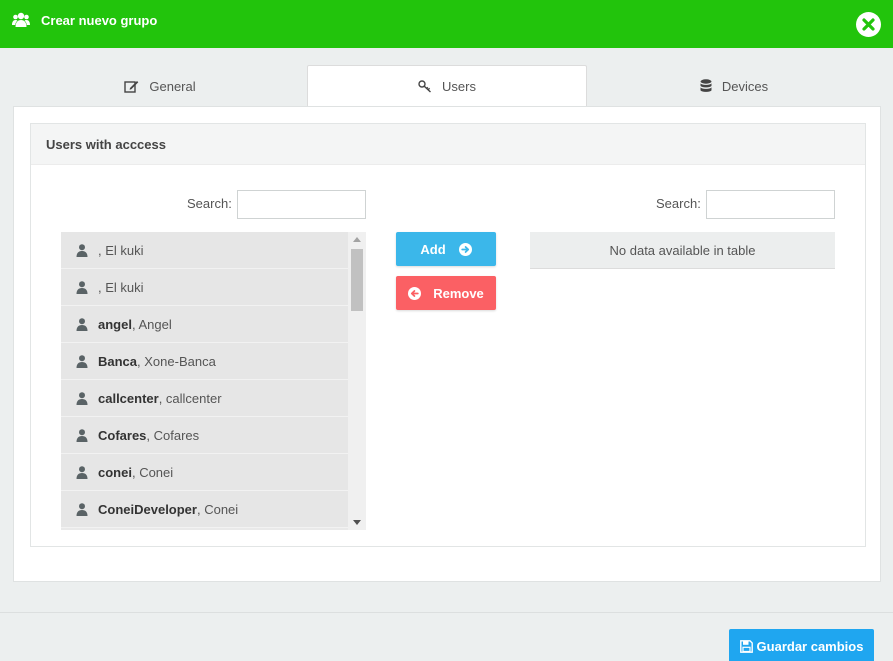 The width and height of the screenshot is (893, 661). I want to click on tab-devices: Devices, so click(734, 86).